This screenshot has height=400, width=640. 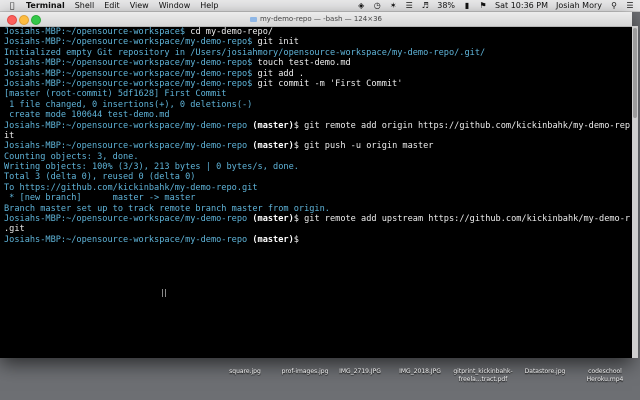 What do you see at coordinates (164, 293) in the screenshot?
I see `text-cursor-icon` at bounding box center [164, 293].